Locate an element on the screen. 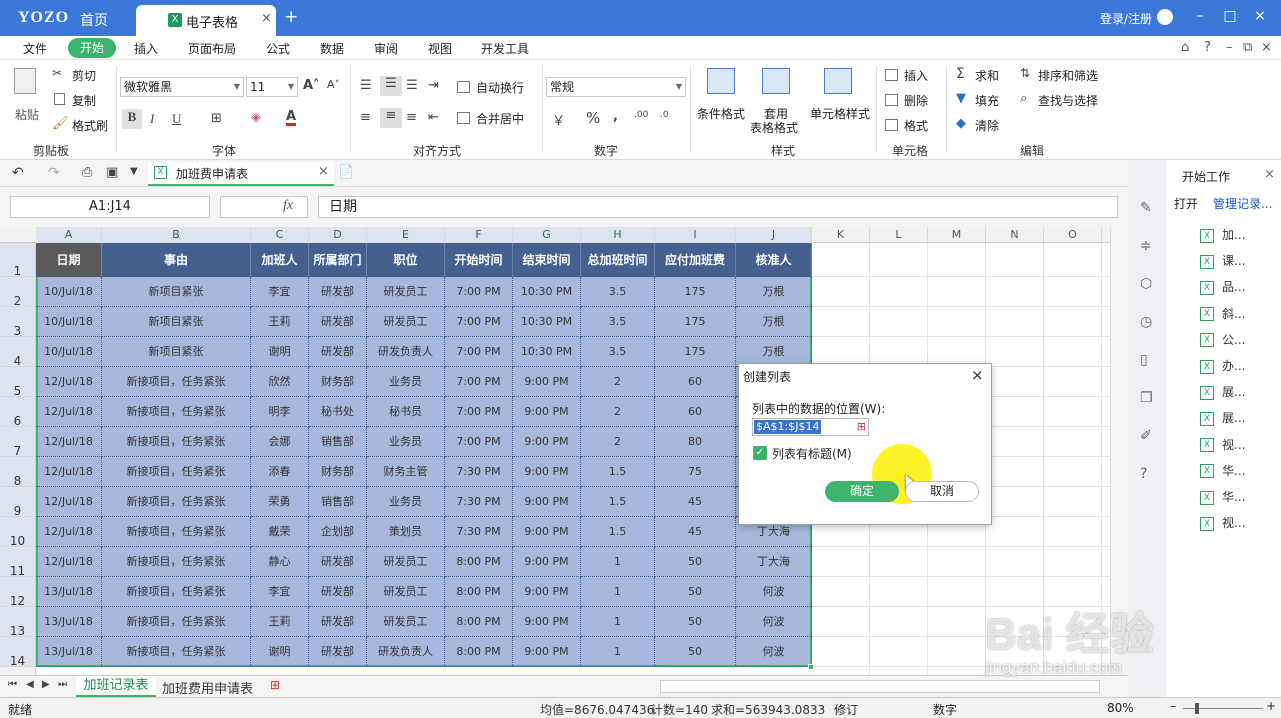  zoom-in-button: + is located at coordinates (1271, 706).